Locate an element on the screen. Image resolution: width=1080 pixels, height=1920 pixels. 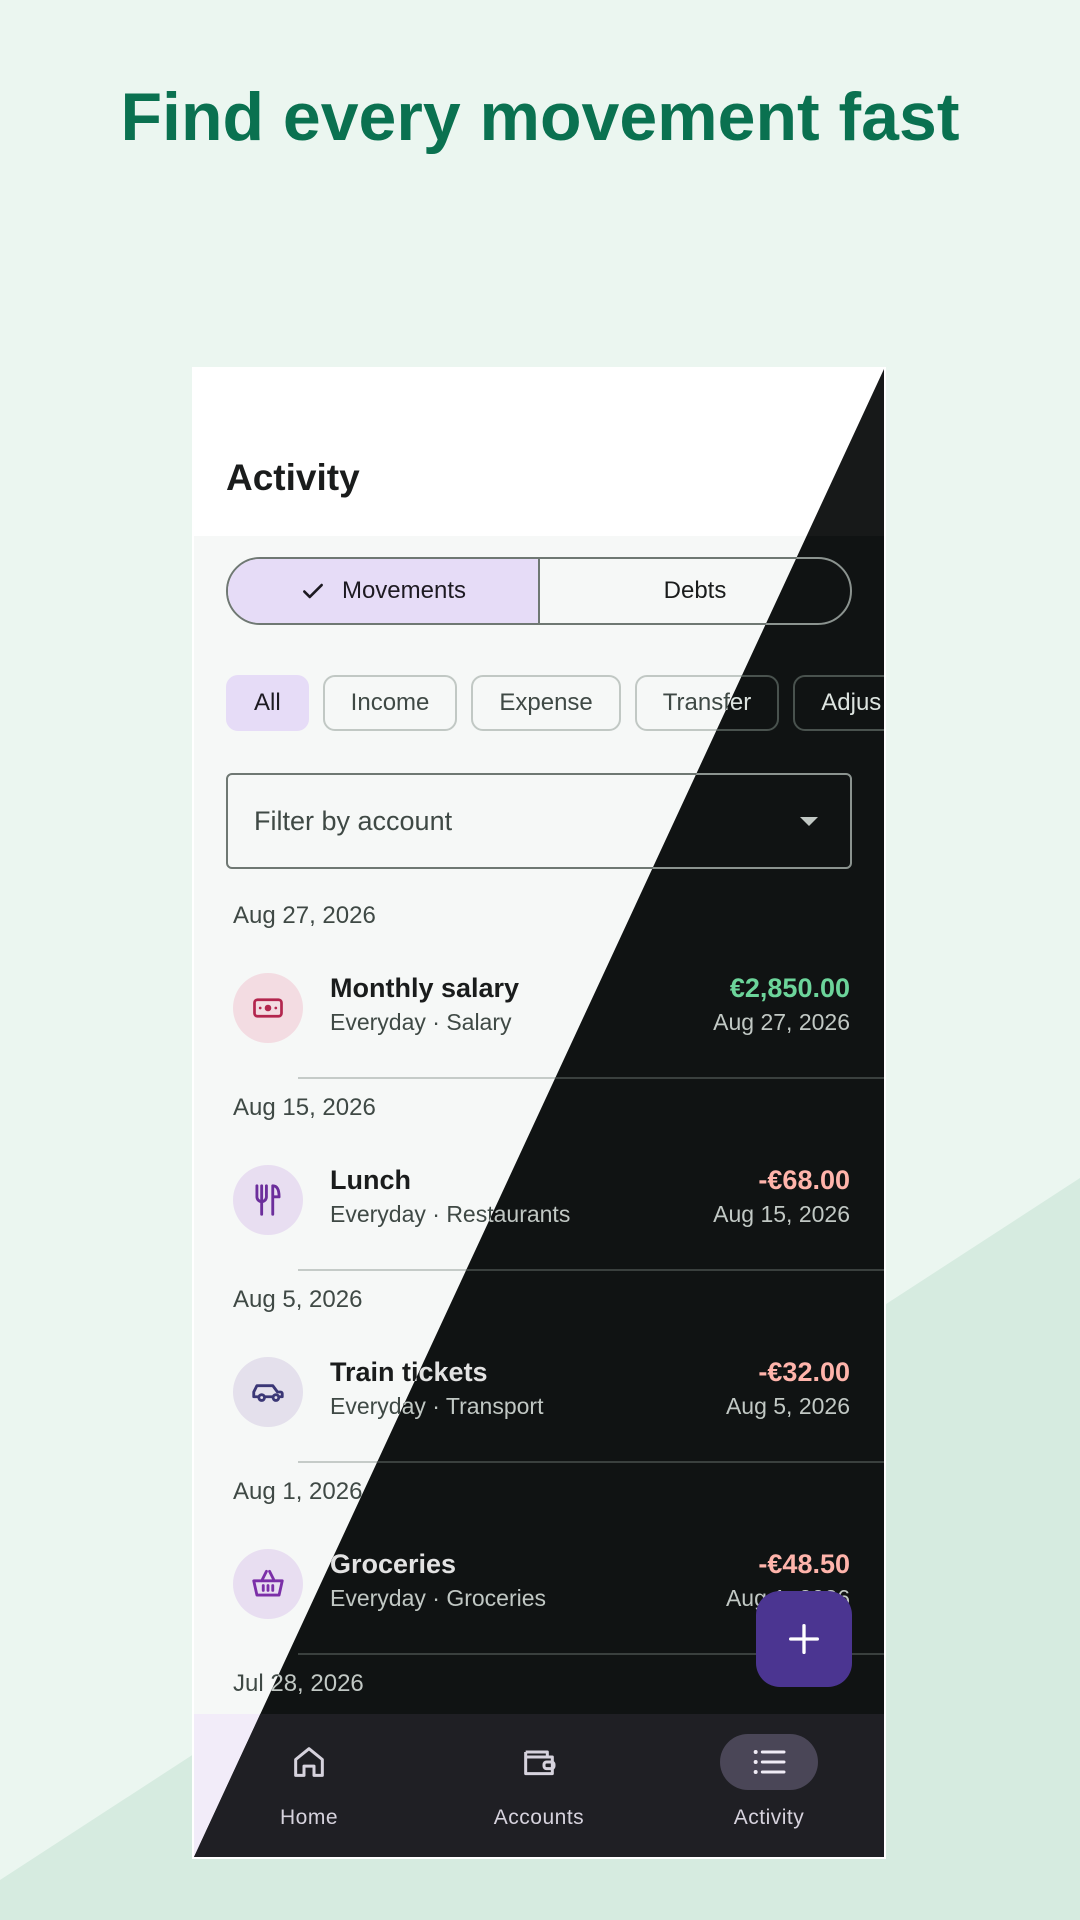
plus-icon is located at coordinates (804, 1639).